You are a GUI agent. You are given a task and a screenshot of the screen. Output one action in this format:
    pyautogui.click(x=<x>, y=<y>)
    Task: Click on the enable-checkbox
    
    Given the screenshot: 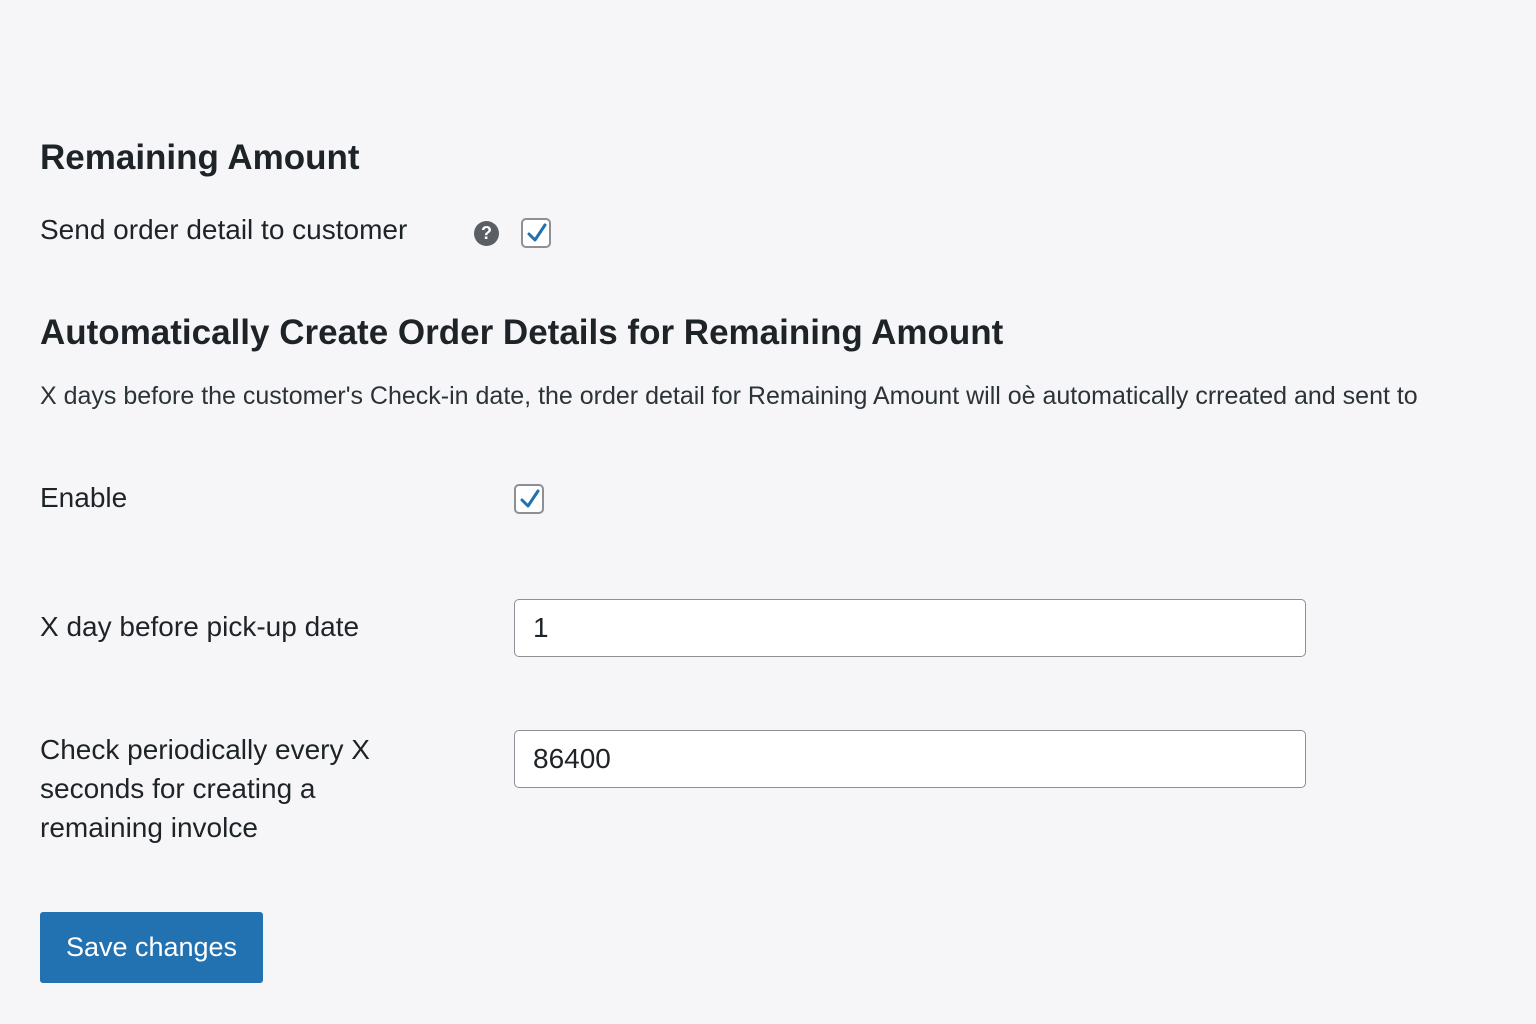 What is the action you would take?
    pyautogui.click(x=529, y=499)
    